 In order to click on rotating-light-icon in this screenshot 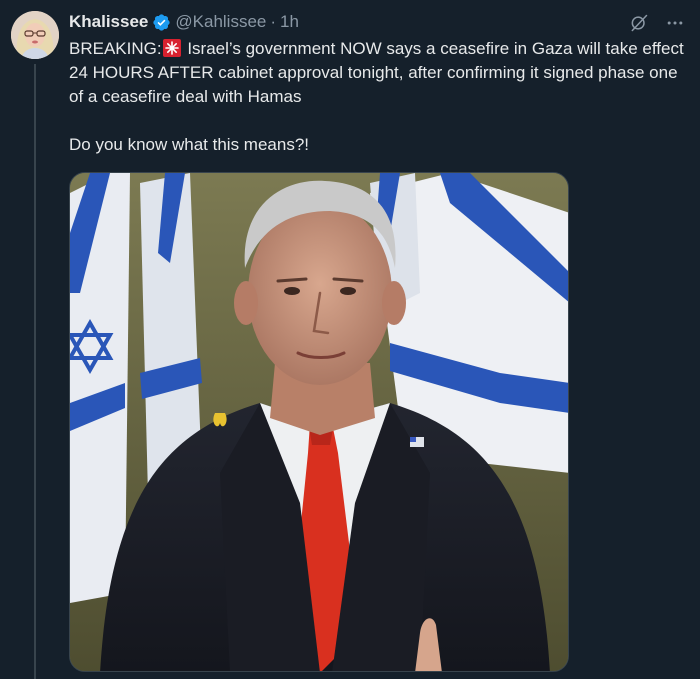, I will do `click(171, 48)`.